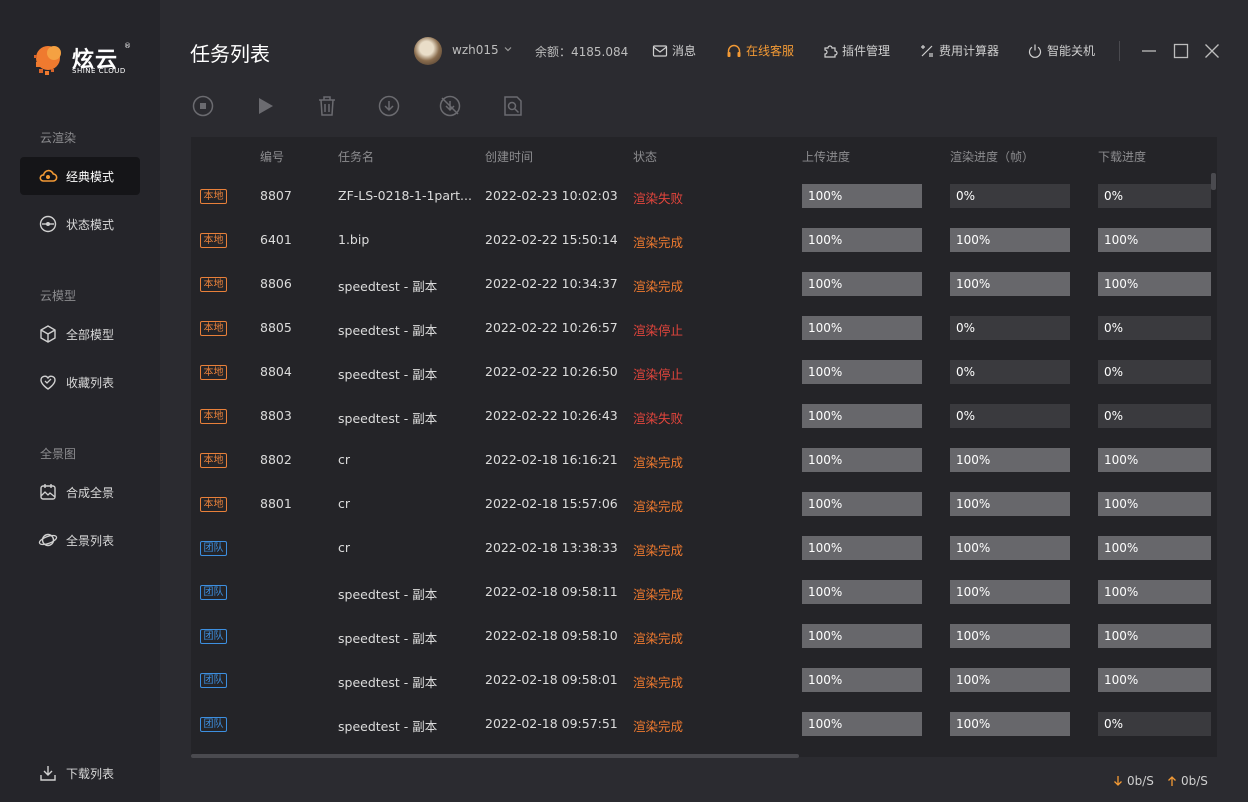  Describe the element at coordinates (327, 106) in the screenshot. I see `trash-icon` at that location.